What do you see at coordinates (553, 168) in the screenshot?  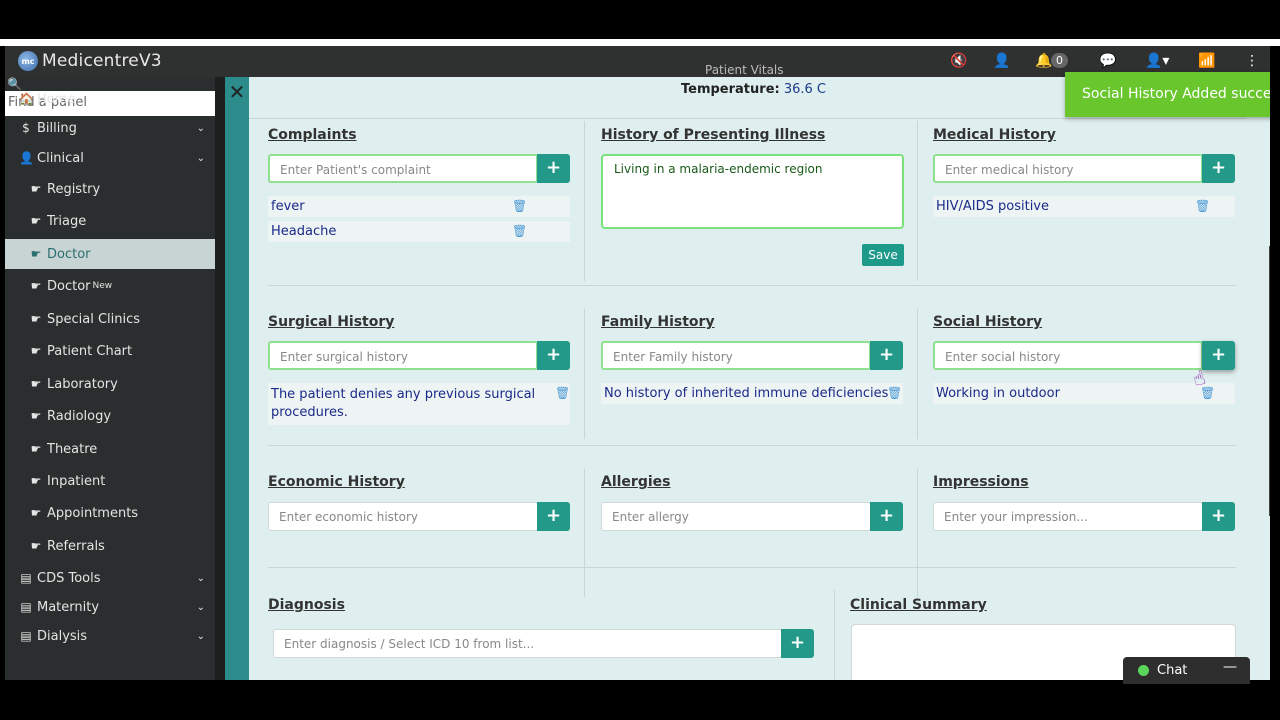 I see `add-complaint-button: +` at bounding box center [553, 168].